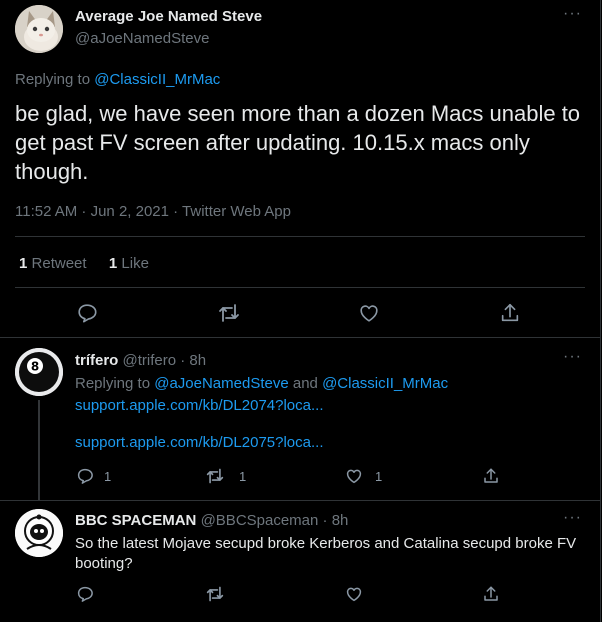  I want to click on author-handle: @trifero · 8h, so click(165, 360).